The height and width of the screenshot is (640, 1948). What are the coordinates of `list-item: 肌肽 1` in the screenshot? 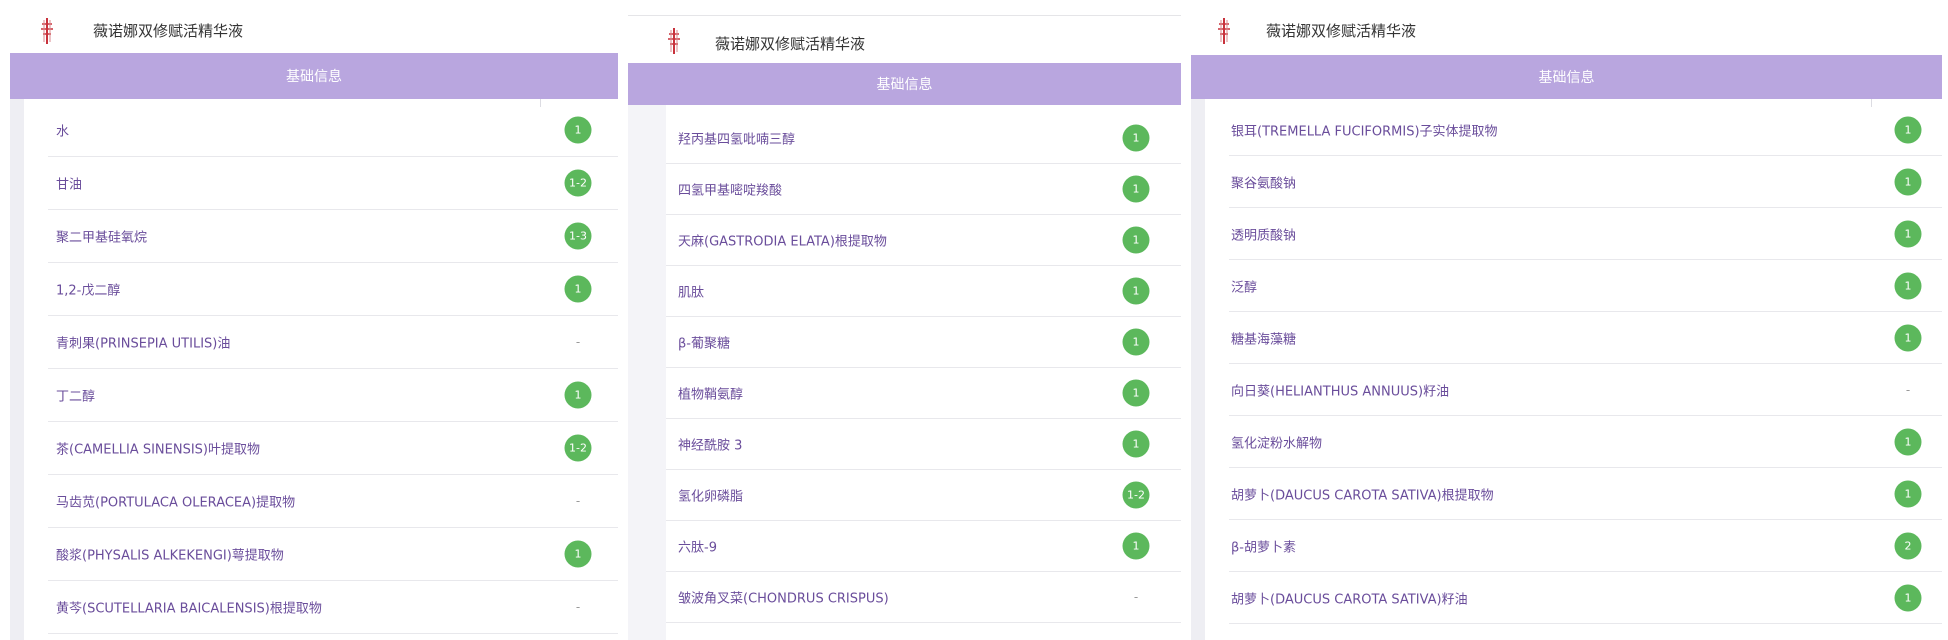 It's located at (923, 291).